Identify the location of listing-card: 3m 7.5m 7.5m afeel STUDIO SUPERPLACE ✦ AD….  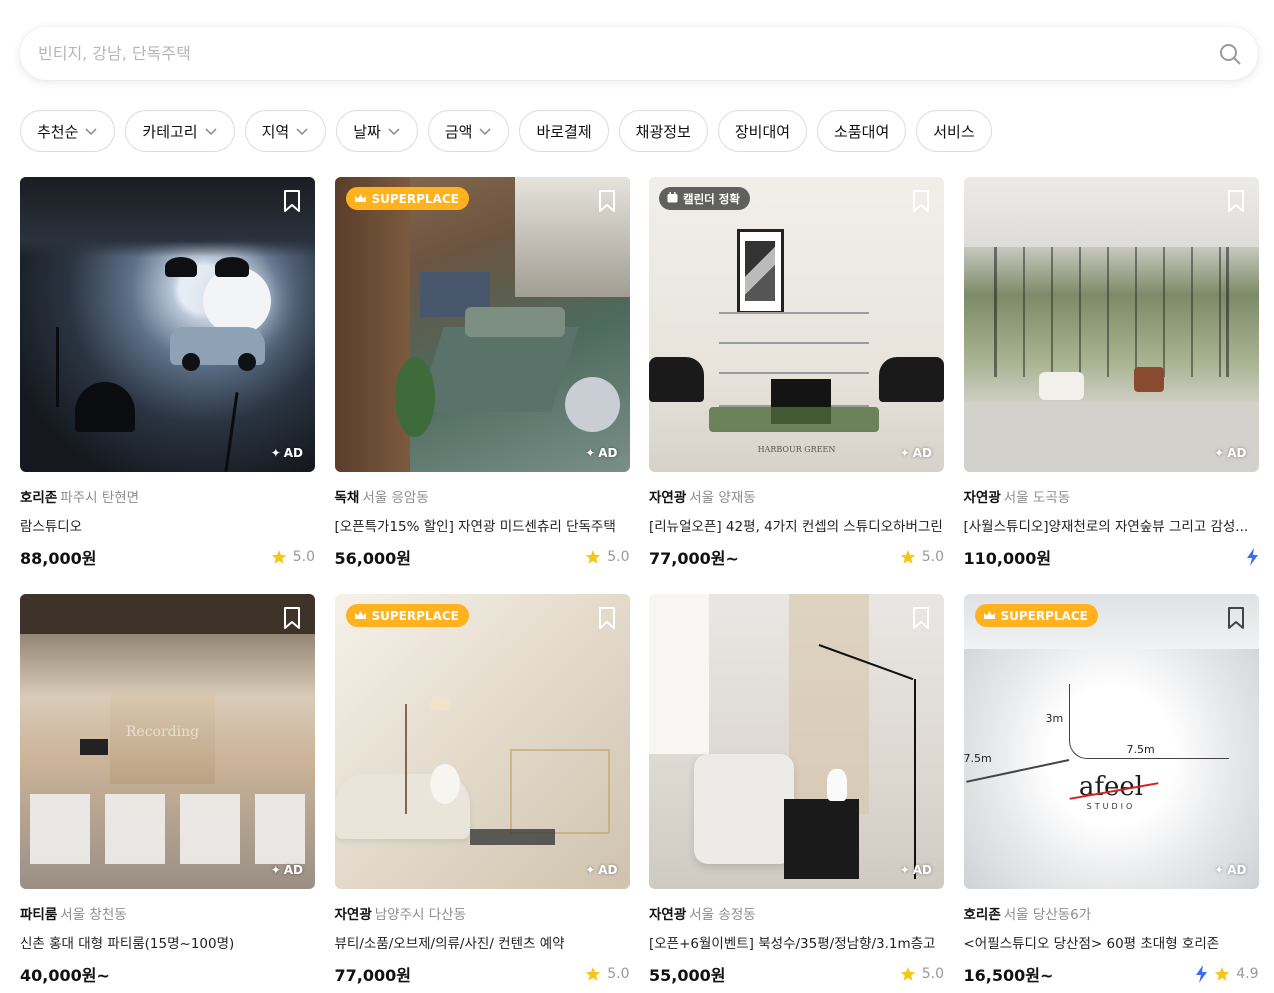
(1111, 793).